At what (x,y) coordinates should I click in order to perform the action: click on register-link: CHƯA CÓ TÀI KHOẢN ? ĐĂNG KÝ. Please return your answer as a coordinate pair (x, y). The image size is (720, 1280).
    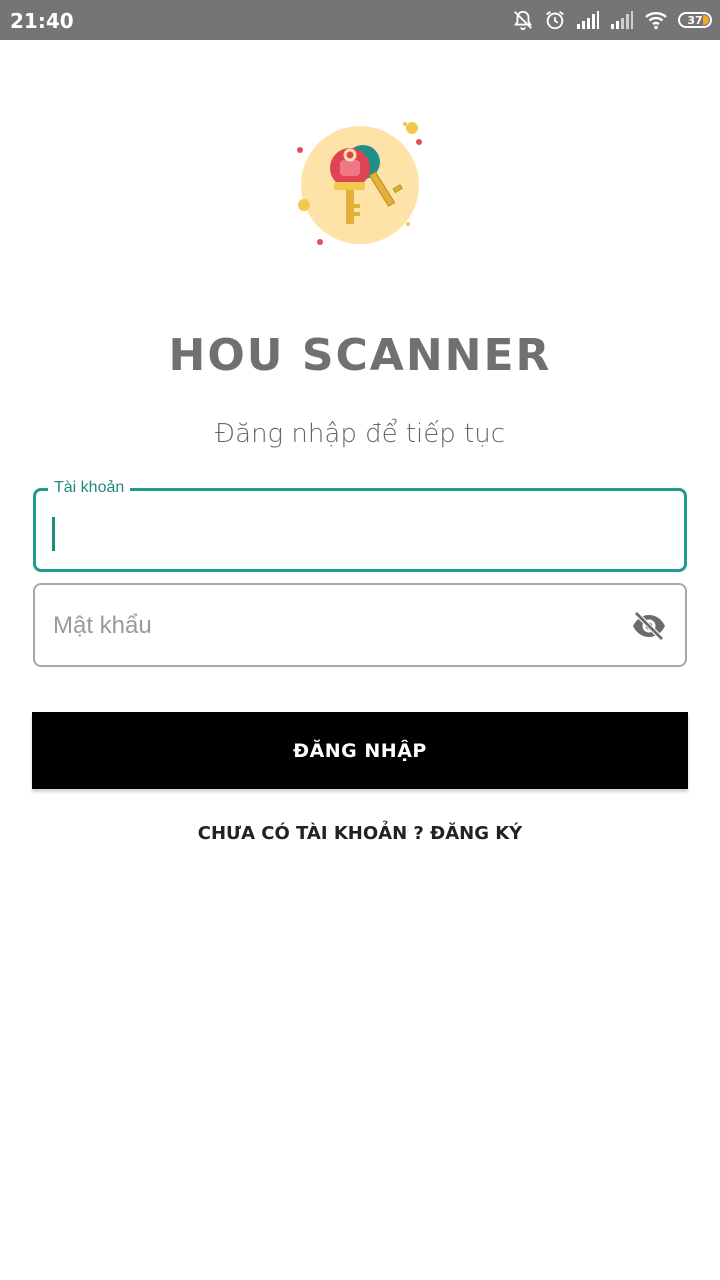
    Looking at the image, I should click on (360, 833).